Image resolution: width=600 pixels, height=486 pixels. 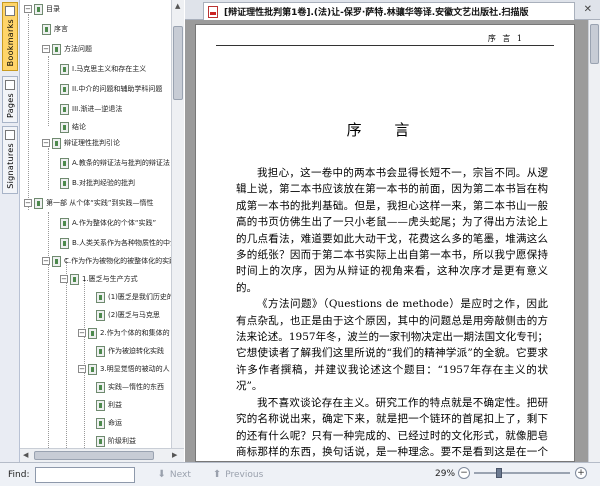 I want to click on bookmark-label: B.人类关系作为各种物质性的中介, so click(x=121, y=243).